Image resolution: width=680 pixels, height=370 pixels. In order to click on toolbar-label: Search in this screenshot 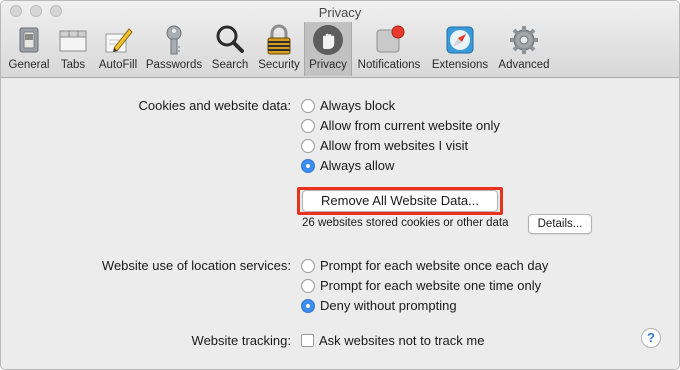, I will do `click(230, 65)`.